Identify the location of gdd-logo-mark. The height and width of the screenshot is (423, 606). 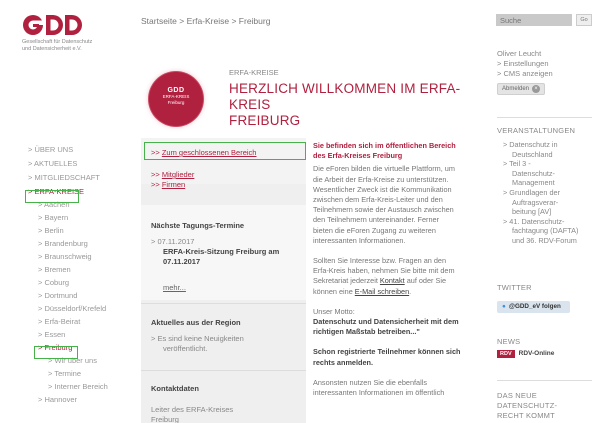
(52, 25).